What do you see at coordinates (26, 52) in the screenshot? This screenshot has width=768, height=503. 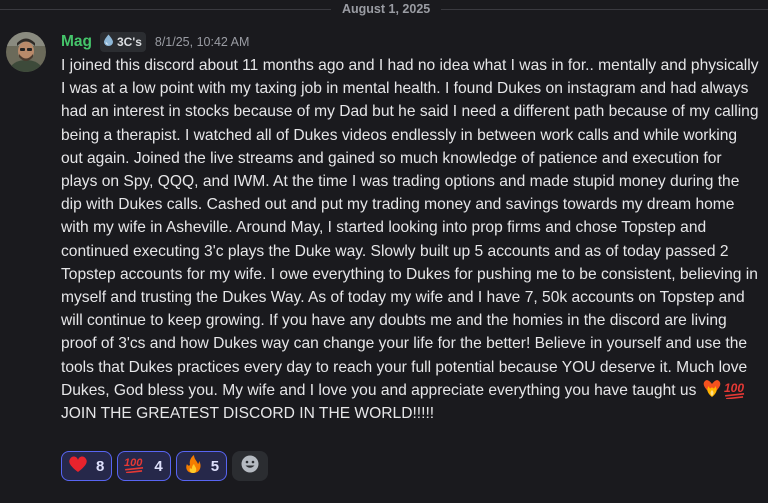 I see `avatar` at bounding box center [26, 52].